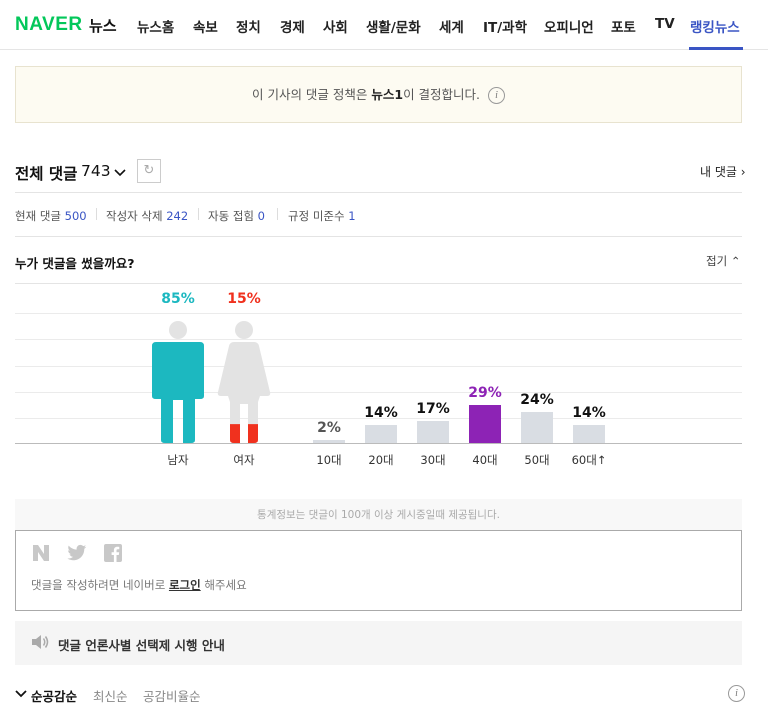 This screenshot has width=768, height=718. What do you see at coordinates (723, 171) in the screenshot?
I see `my-comments-link: 내 댓글 ›` at bounding box center [723, 171].